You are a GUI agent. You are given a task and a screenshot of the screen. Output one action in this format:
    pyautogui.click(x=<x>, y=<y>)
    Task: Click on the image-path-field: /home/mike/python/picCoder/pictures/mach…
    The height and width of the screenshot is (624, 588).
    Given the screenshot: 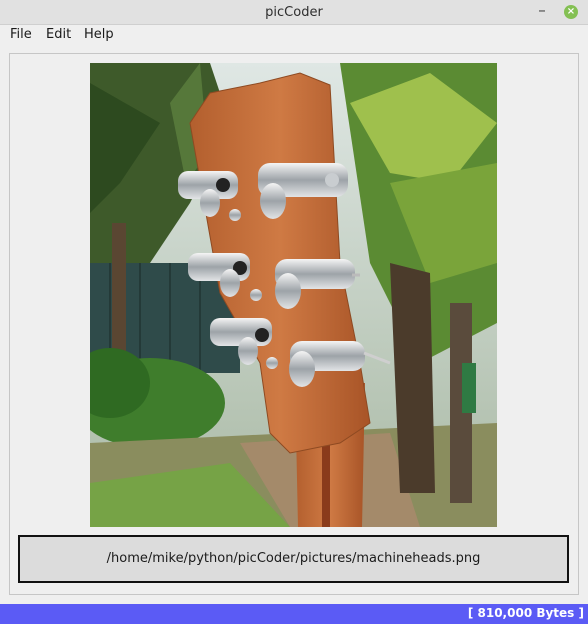 What is the action you would take?
    pyautogui.click(x=293, y=559)
    